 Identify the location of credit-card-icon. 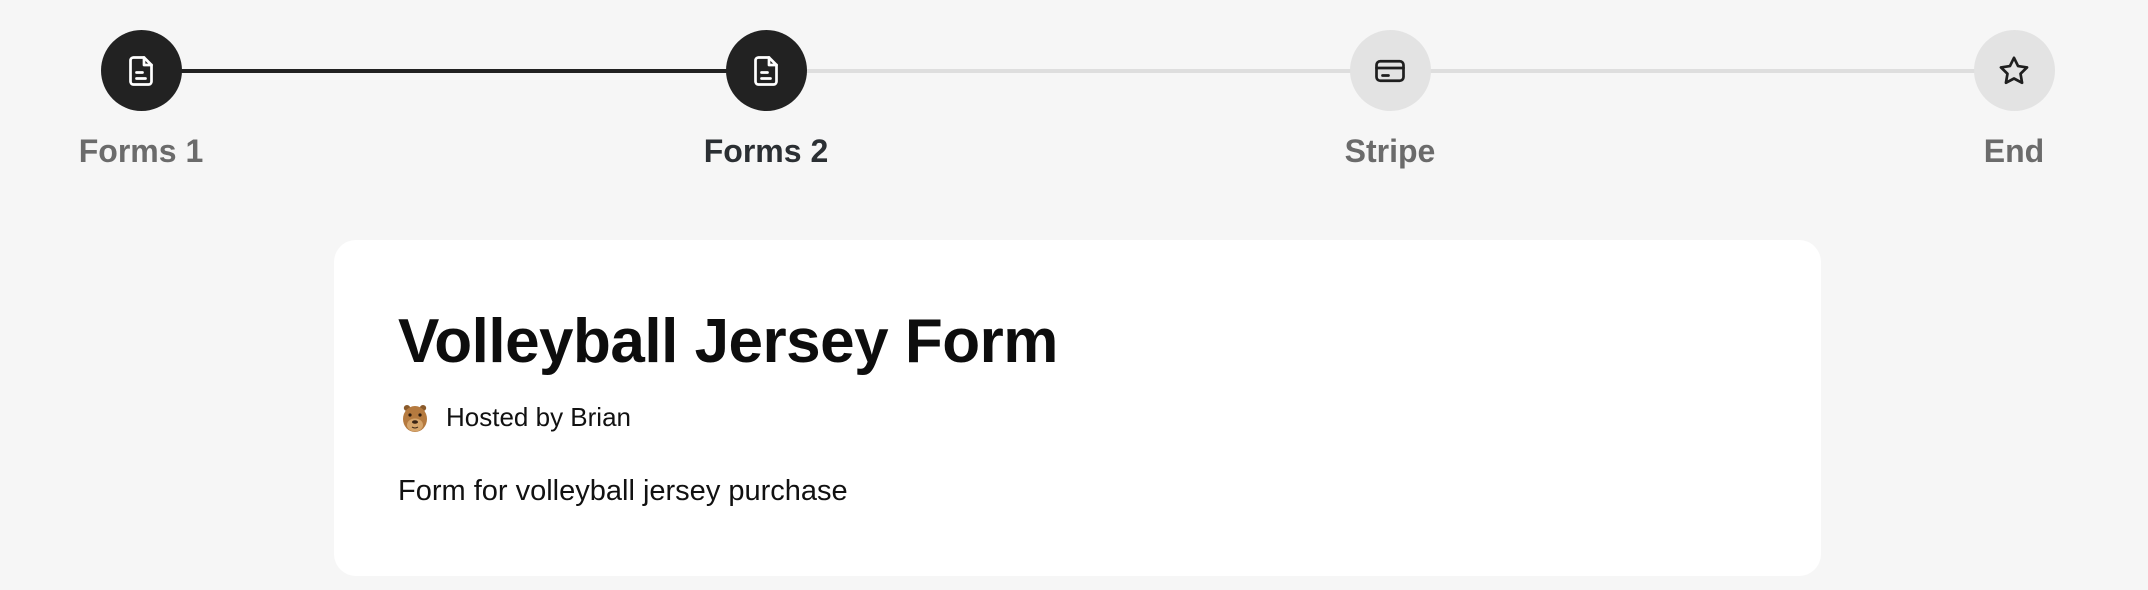
(1390, 70).